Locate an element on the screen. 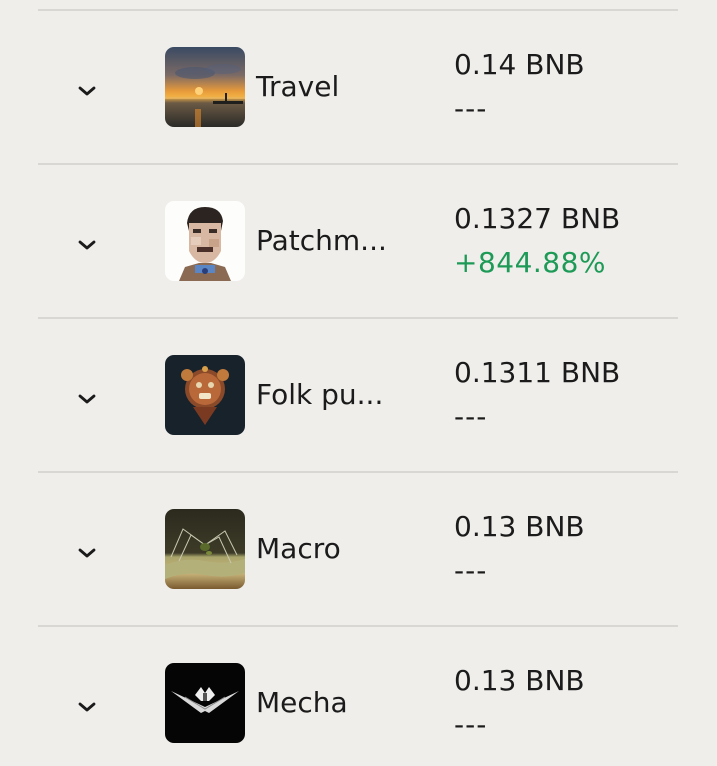 The width and height of the screenshot is (717, 766). floor-price: 0.1327 BNB is located at coordinates (537, 218).